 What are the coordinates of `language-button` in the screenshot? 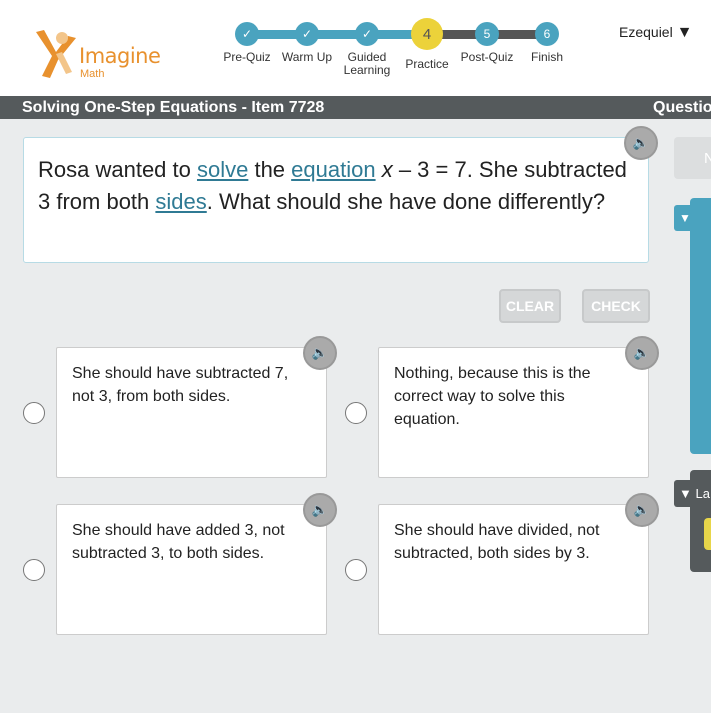 It's located at (707, 534).